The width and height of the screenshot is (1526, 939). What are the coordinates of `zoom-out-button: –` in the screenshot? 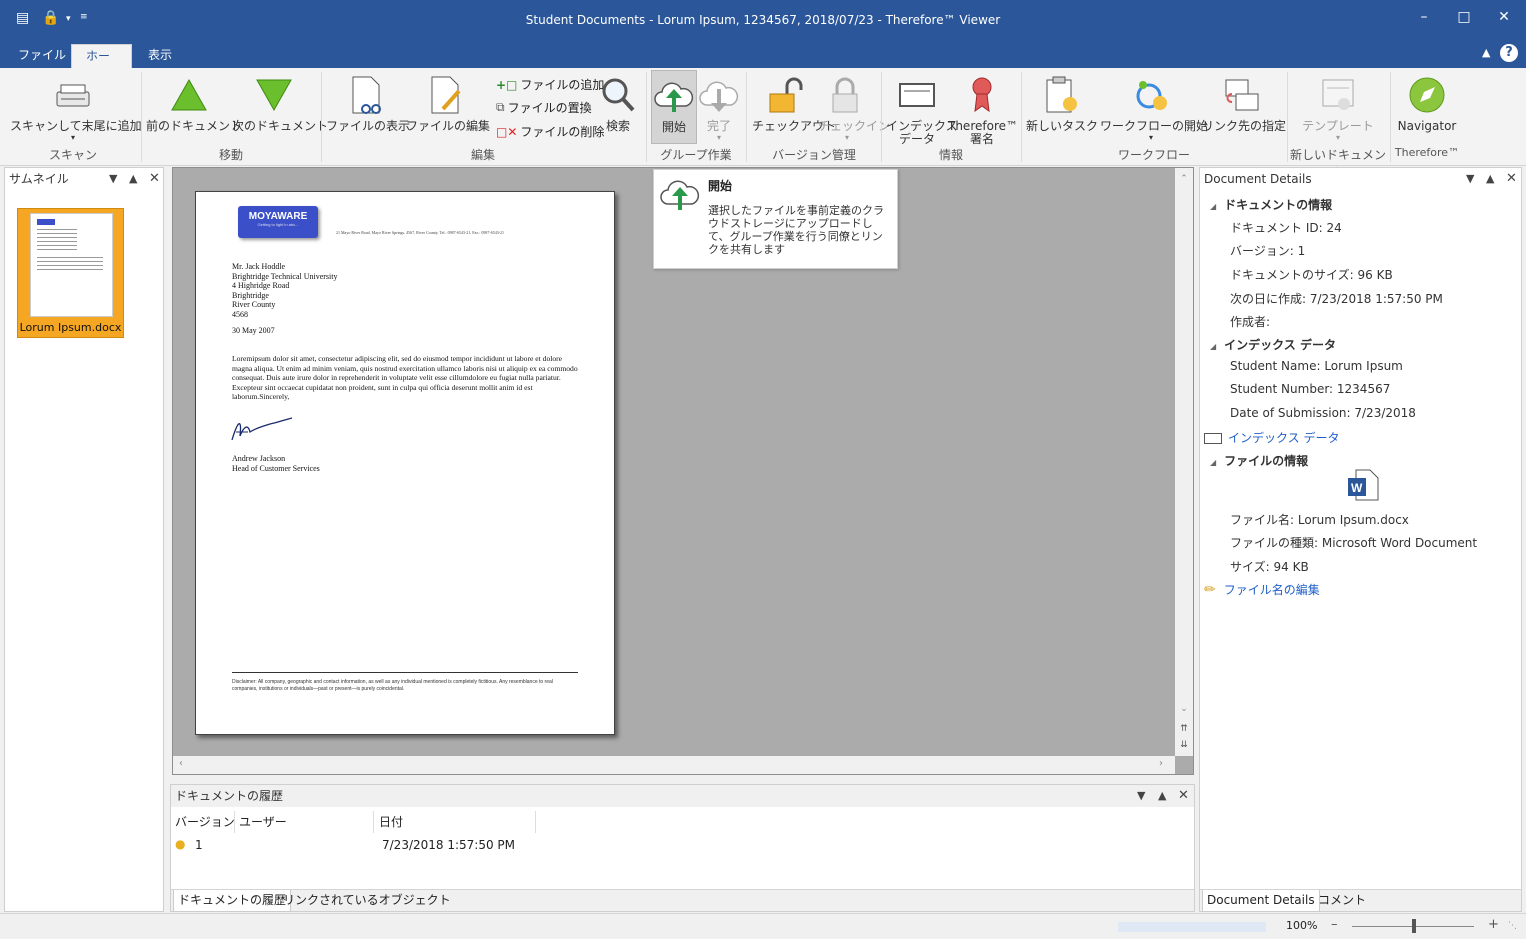 It's located at (1334, 924).